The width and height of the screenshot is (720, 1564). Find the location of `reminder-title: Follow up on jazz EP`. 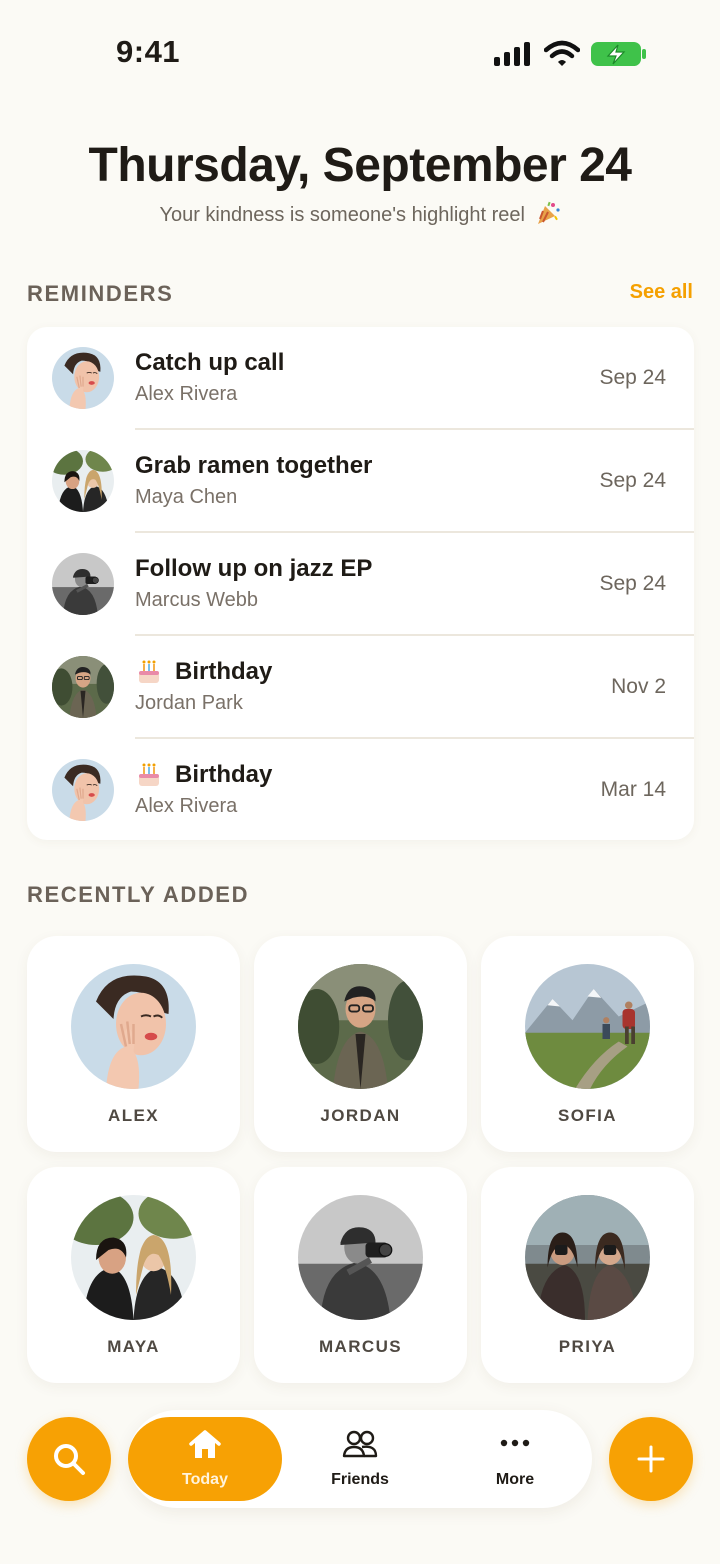

reminder-title: Follow up on jazz EP is located at coordinates (254, 568).